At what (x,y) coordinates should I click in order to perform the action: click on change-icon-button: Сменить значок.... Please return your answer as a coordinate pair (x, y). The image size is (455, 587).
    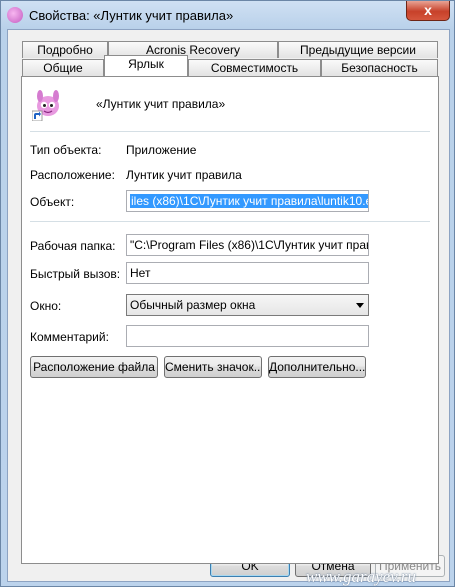
    Looking at the image, I should click on (213, 367).